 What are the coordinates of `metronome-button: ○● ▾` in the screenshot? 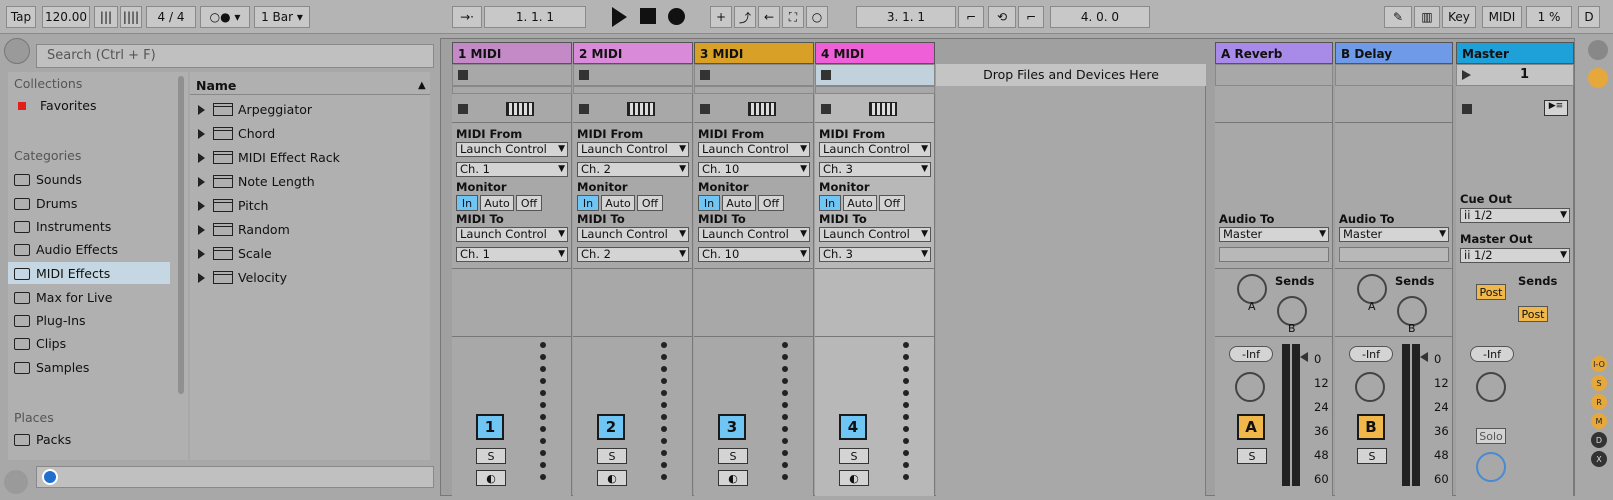 It's located at (225, 17).